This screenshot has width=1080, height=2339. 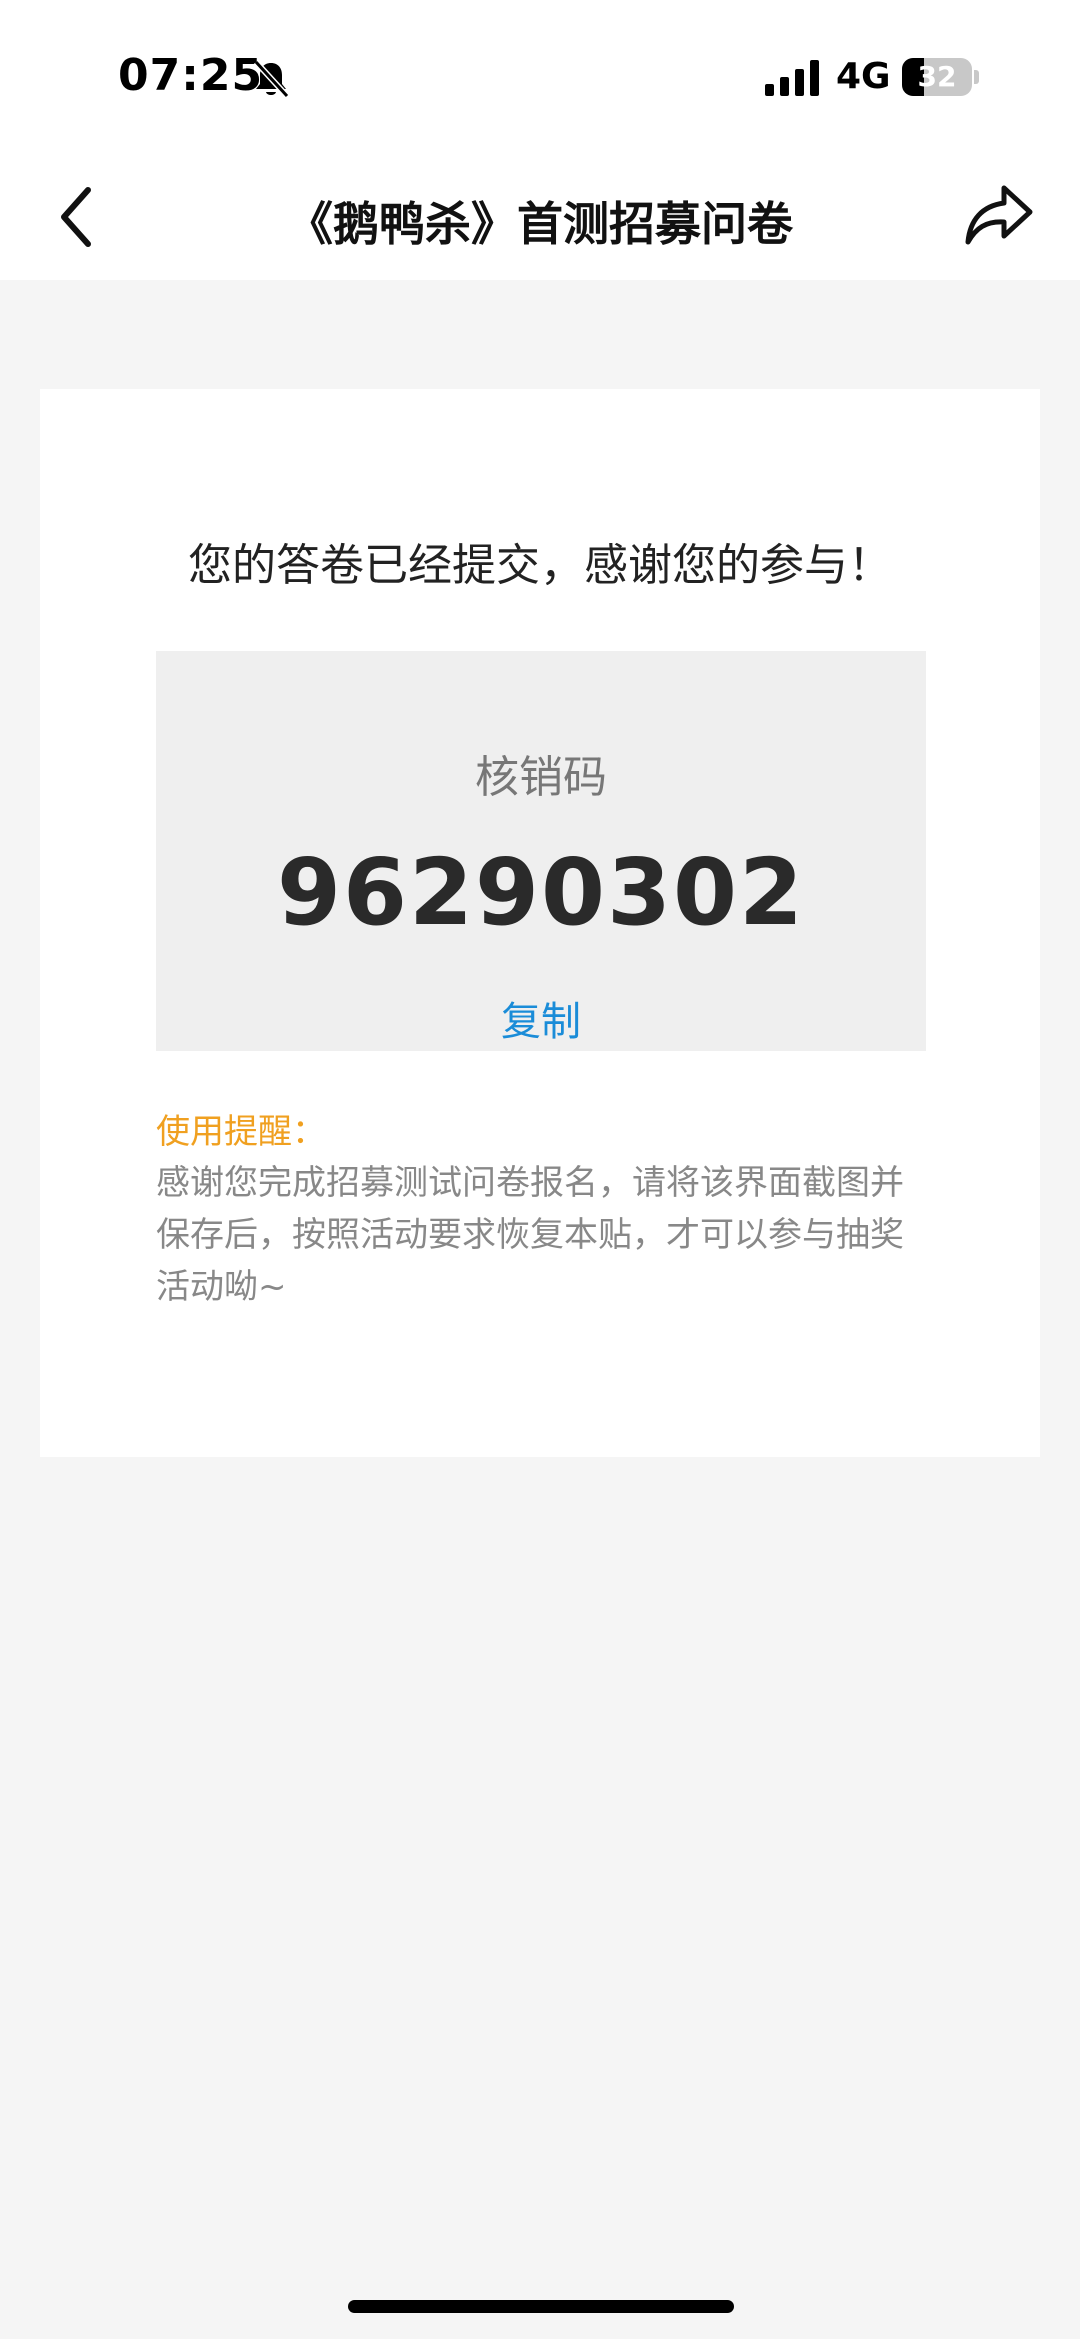 What do you see at coordinates (241, 1132) in the screenshot?
I see `reminder-title: 使用提醒：` at bounding box center [241, 1132].